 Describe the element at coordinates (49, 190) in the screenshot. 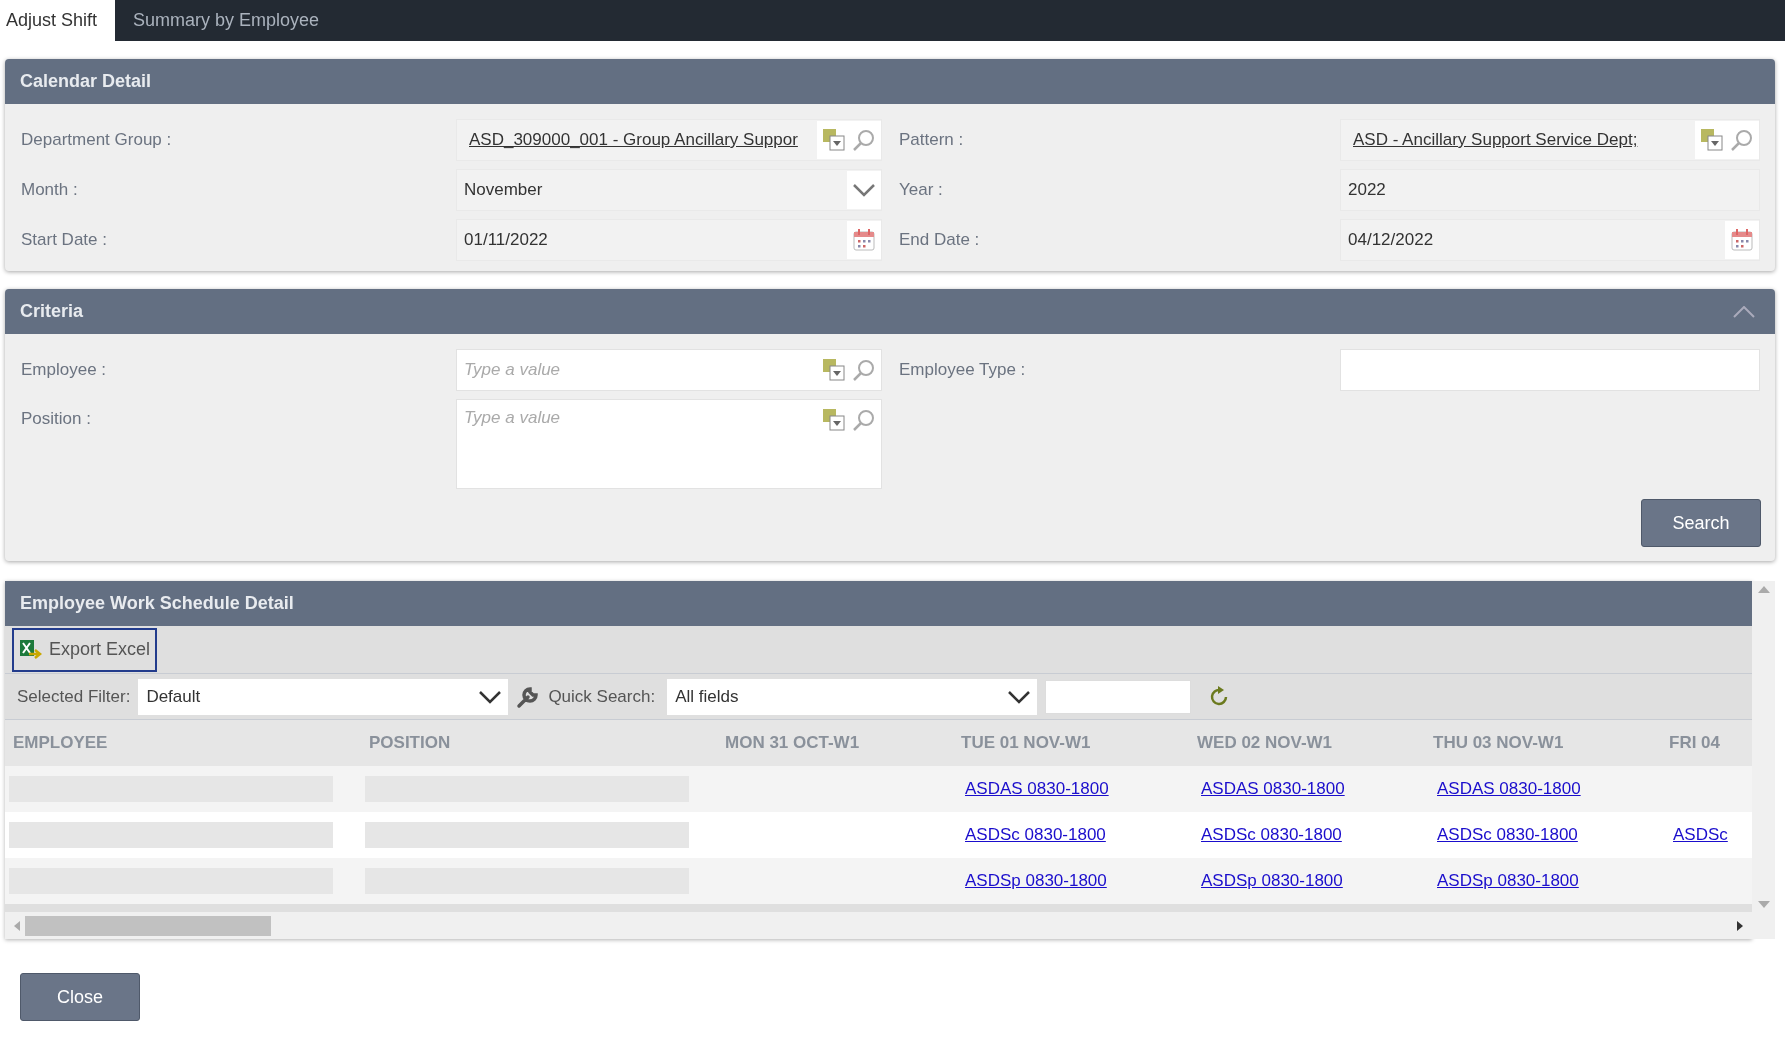

I see `field-label: Month :` at that location.